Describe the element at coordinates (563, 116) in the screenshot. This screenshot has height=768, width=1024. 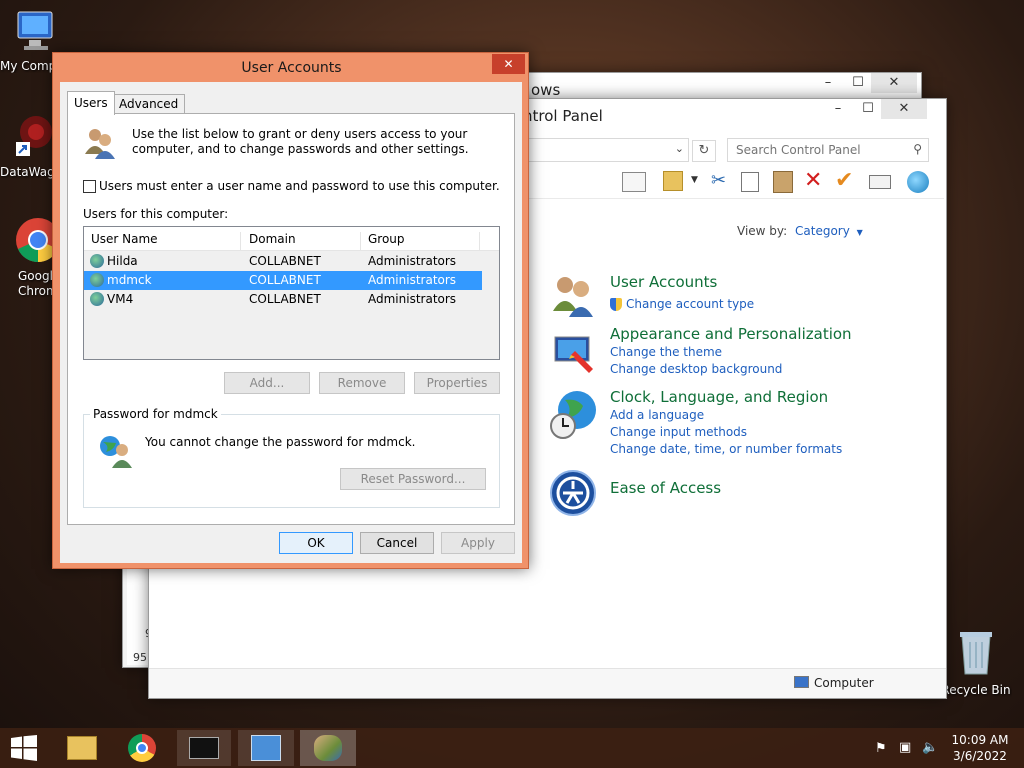
I see `control-panel-title: ntrol Panel` at that location.